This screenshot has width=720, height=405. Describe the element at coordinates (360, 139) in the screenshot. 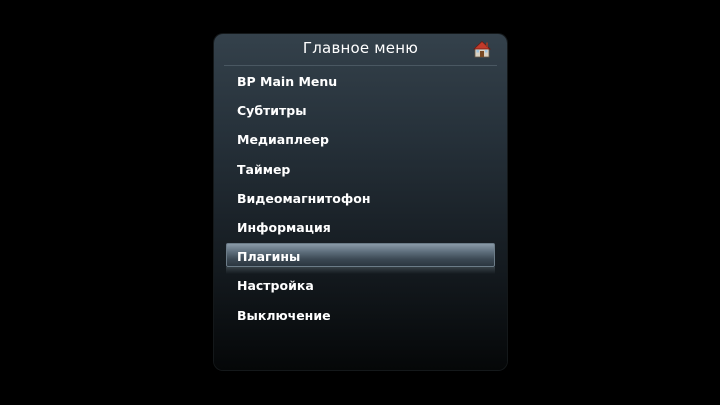

I see `menu-item-media-player: Медиаплеер` at that location.